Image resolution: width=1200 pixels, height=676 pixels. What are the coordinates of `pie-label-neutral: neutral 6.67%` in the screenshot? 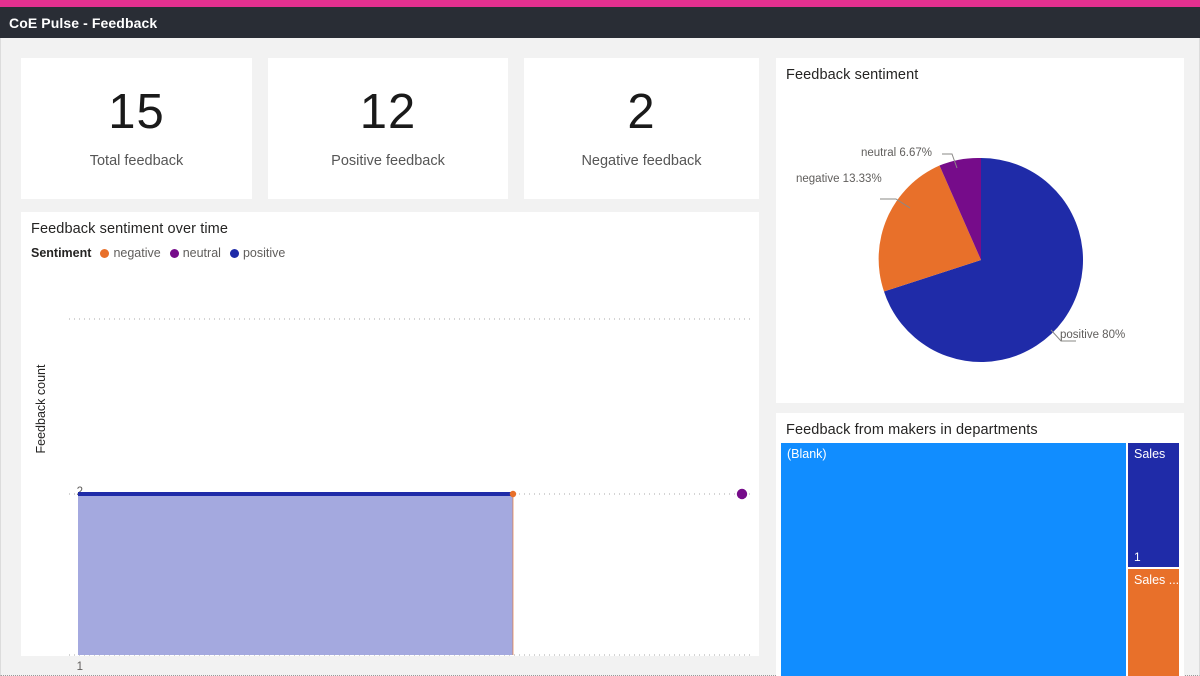 It's located at (896, 153).